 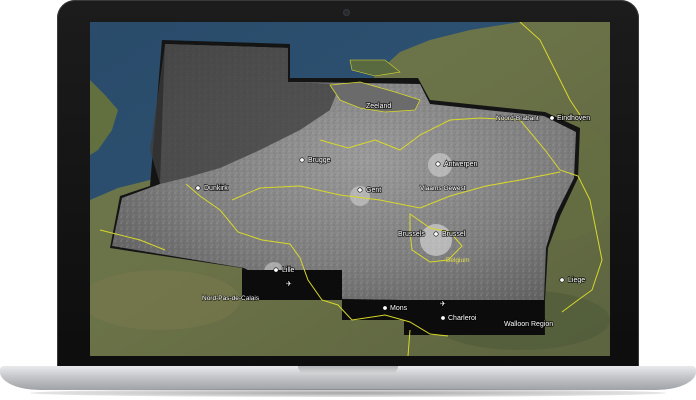 I want to click on city-label-gent: Gent, so click(x=373, y=190).